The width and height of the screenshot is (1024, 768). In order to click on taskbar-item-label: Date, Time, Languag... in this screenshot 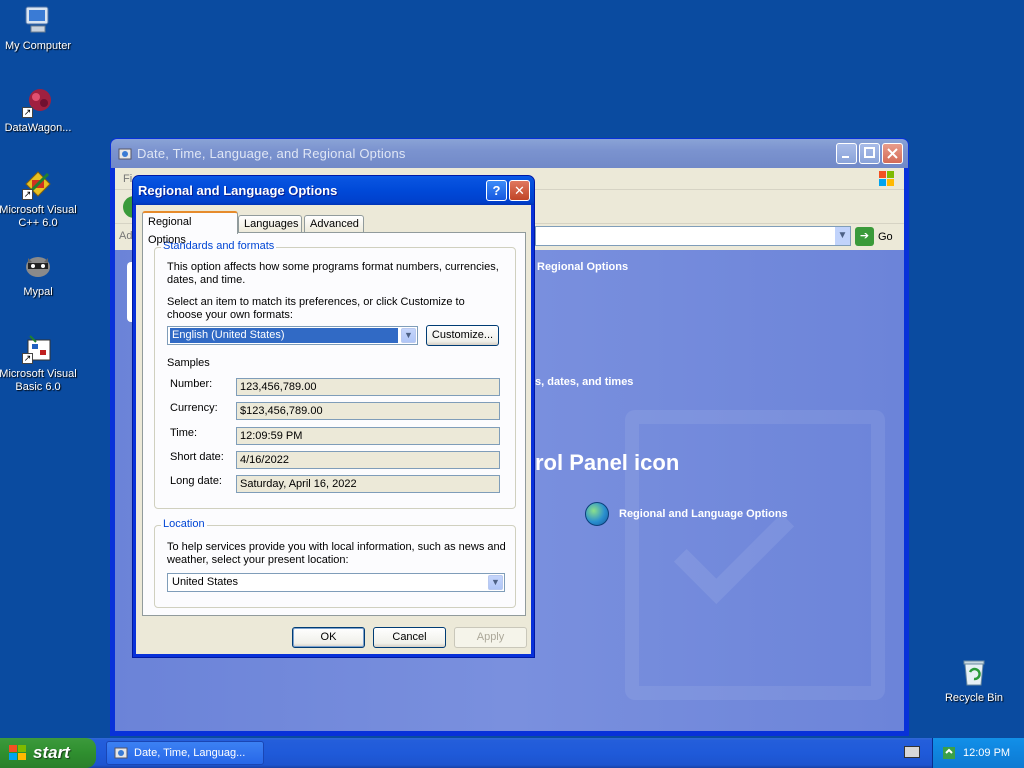, I will do `click(190, 753)`.